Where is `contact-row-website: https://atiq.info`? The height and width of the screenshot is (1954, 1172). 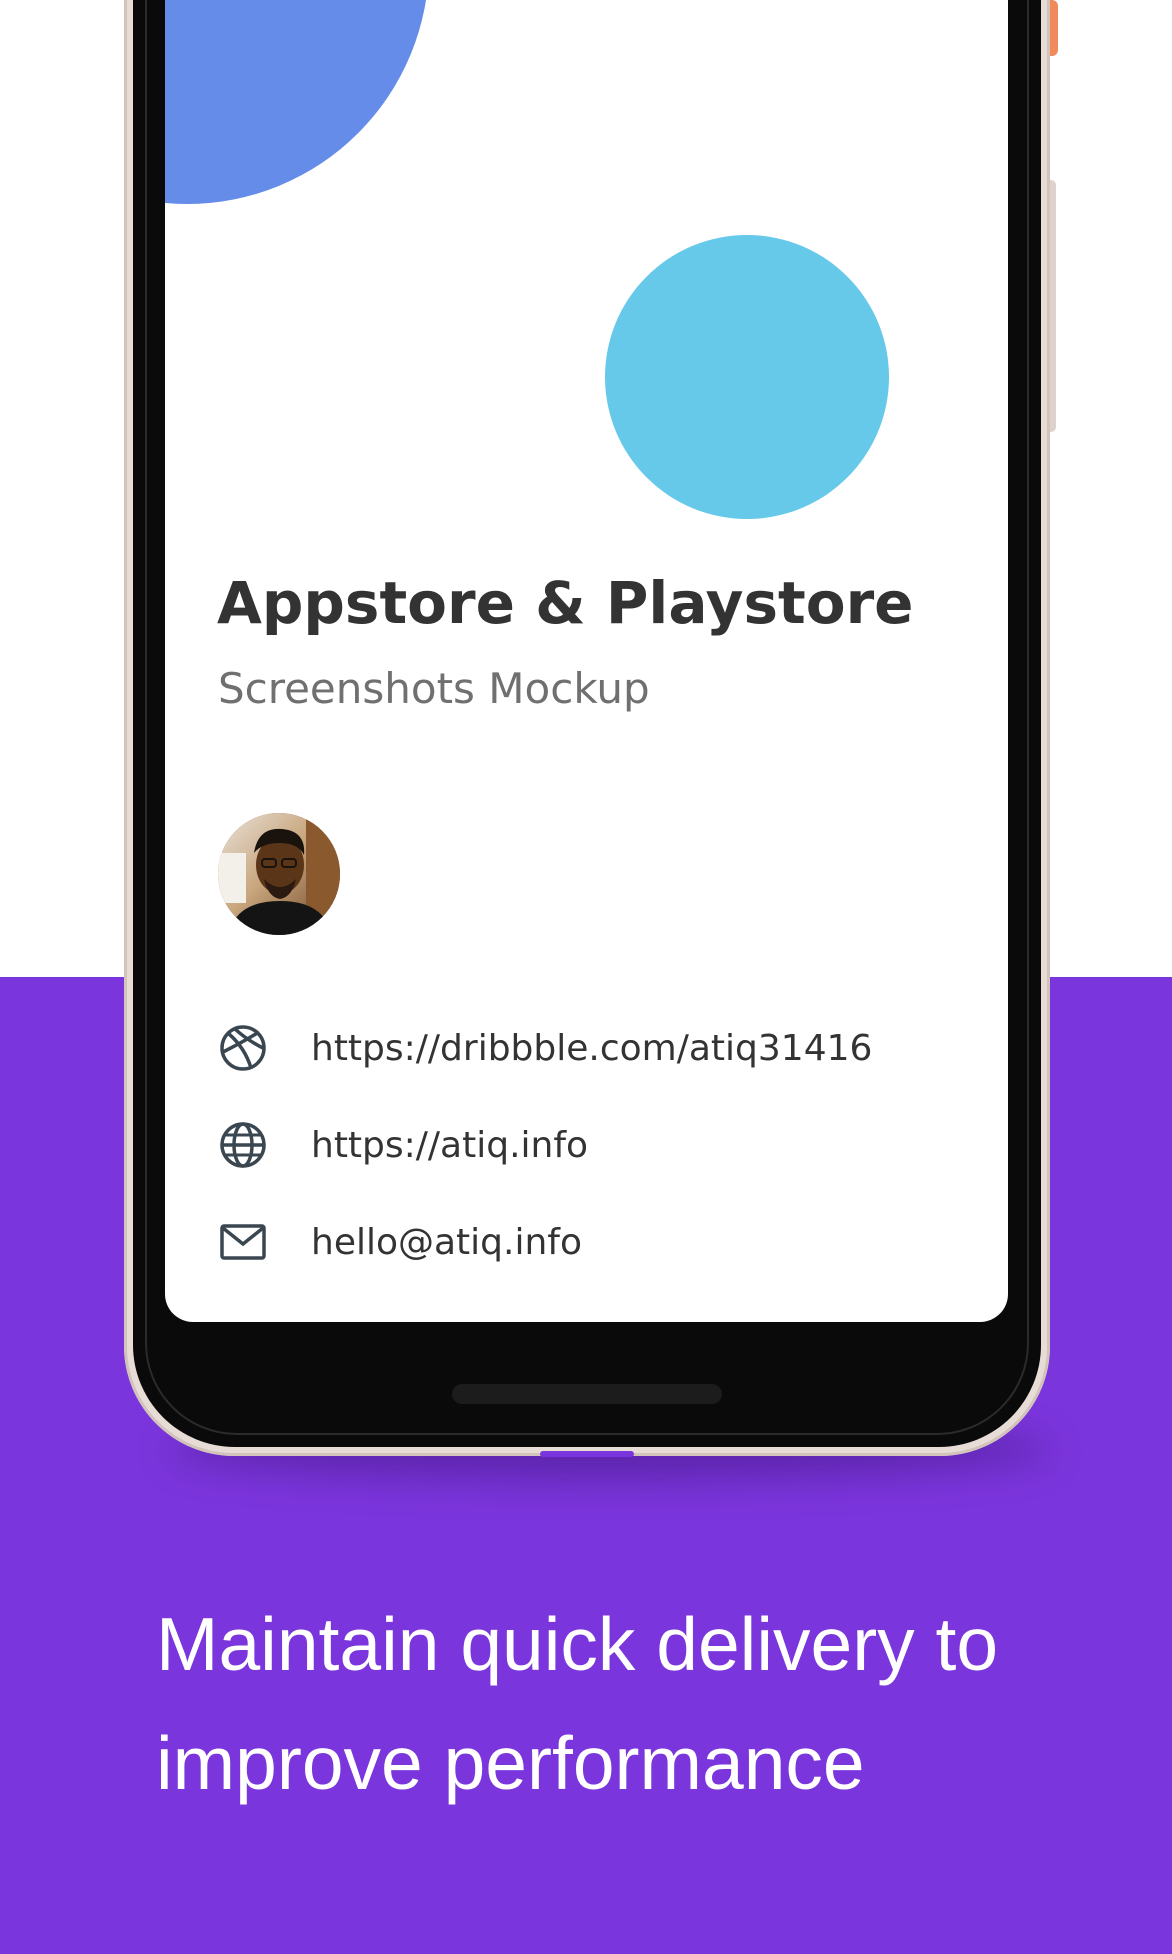 contact-row-website: https://atiq.info is located at coordinates (402, 1145).